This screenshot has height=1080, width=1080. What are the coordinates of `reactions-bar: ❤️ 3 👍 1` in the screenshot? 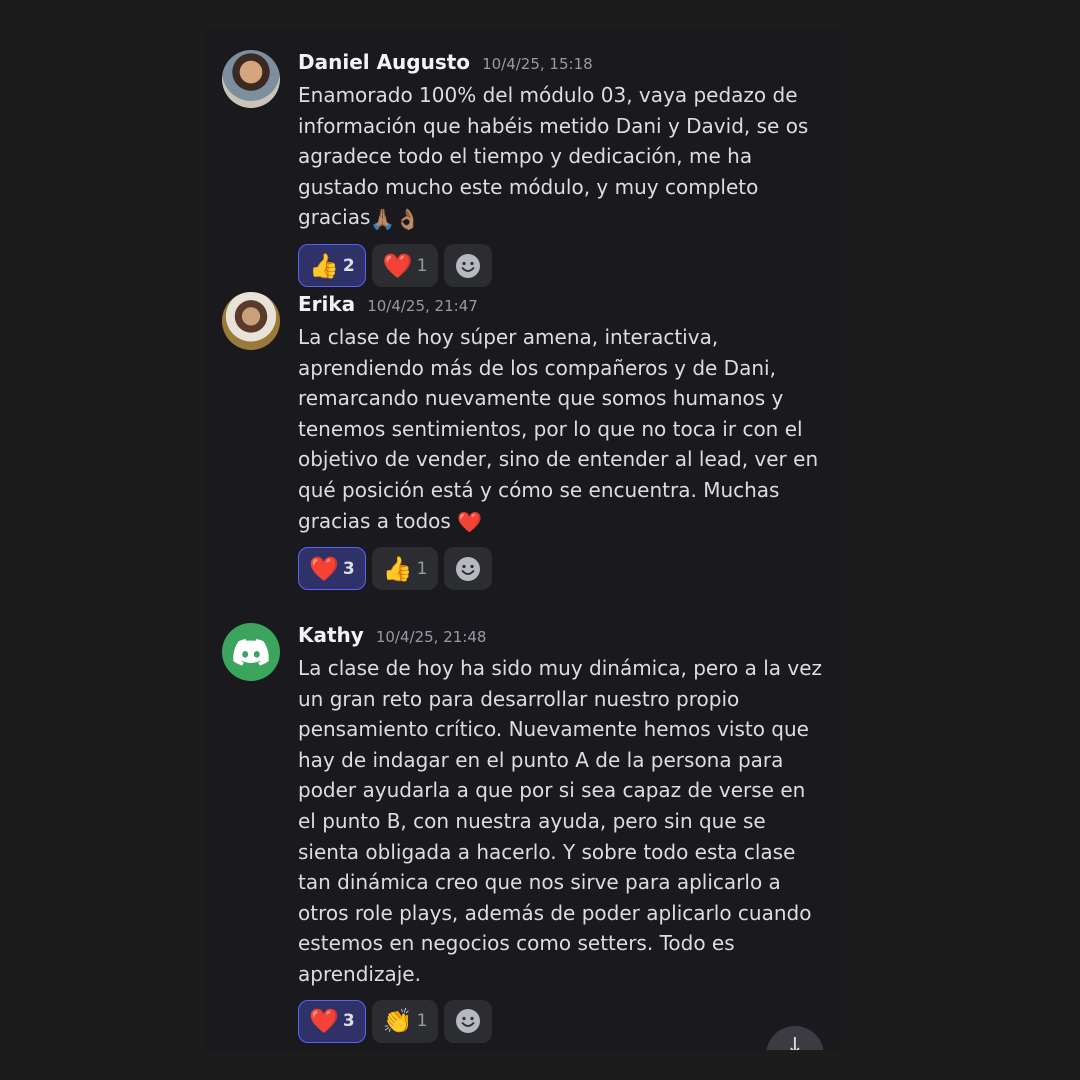 It's located at (563, 569).